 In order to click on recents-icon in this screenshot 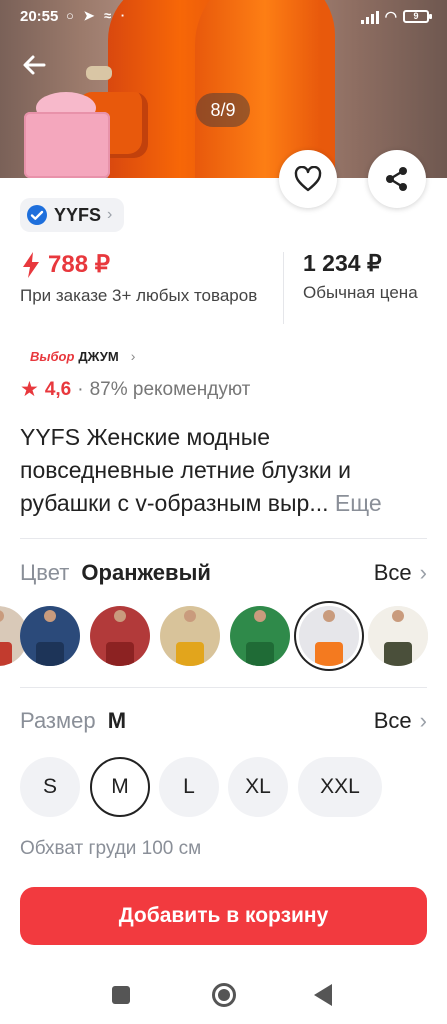, I will do `click(121, 995)`.